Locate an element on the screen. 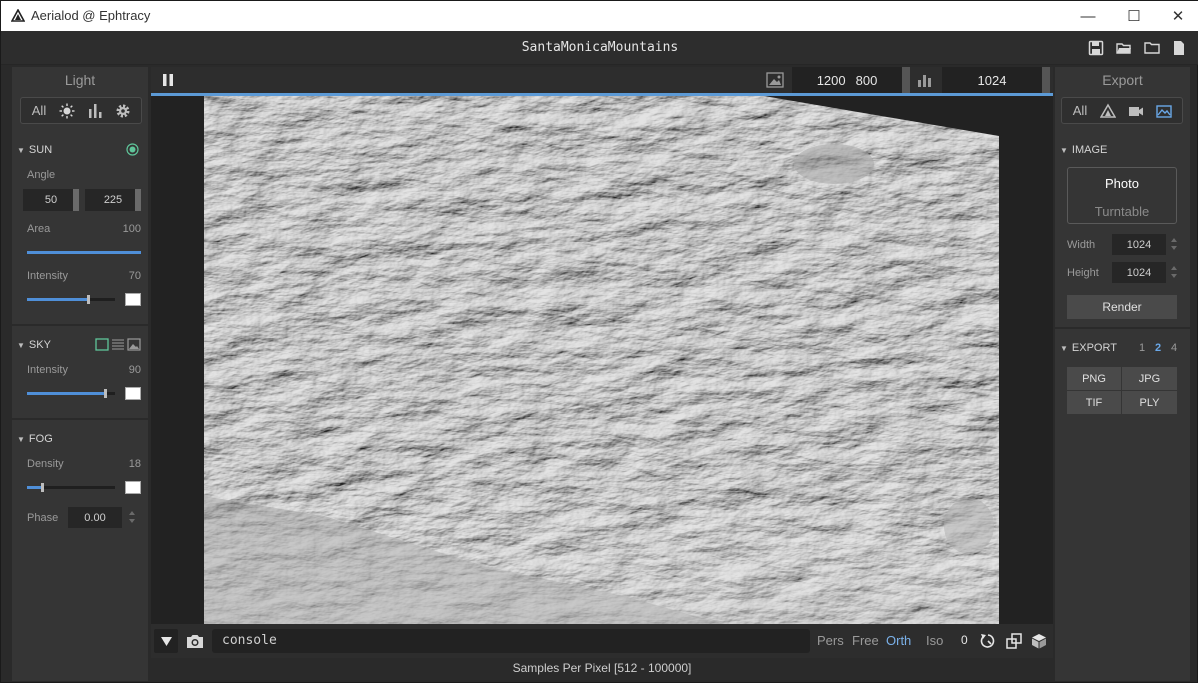 This screenshot has width=1198, height=683. mode-photo: Photo is located at coordinates (1122, 183).